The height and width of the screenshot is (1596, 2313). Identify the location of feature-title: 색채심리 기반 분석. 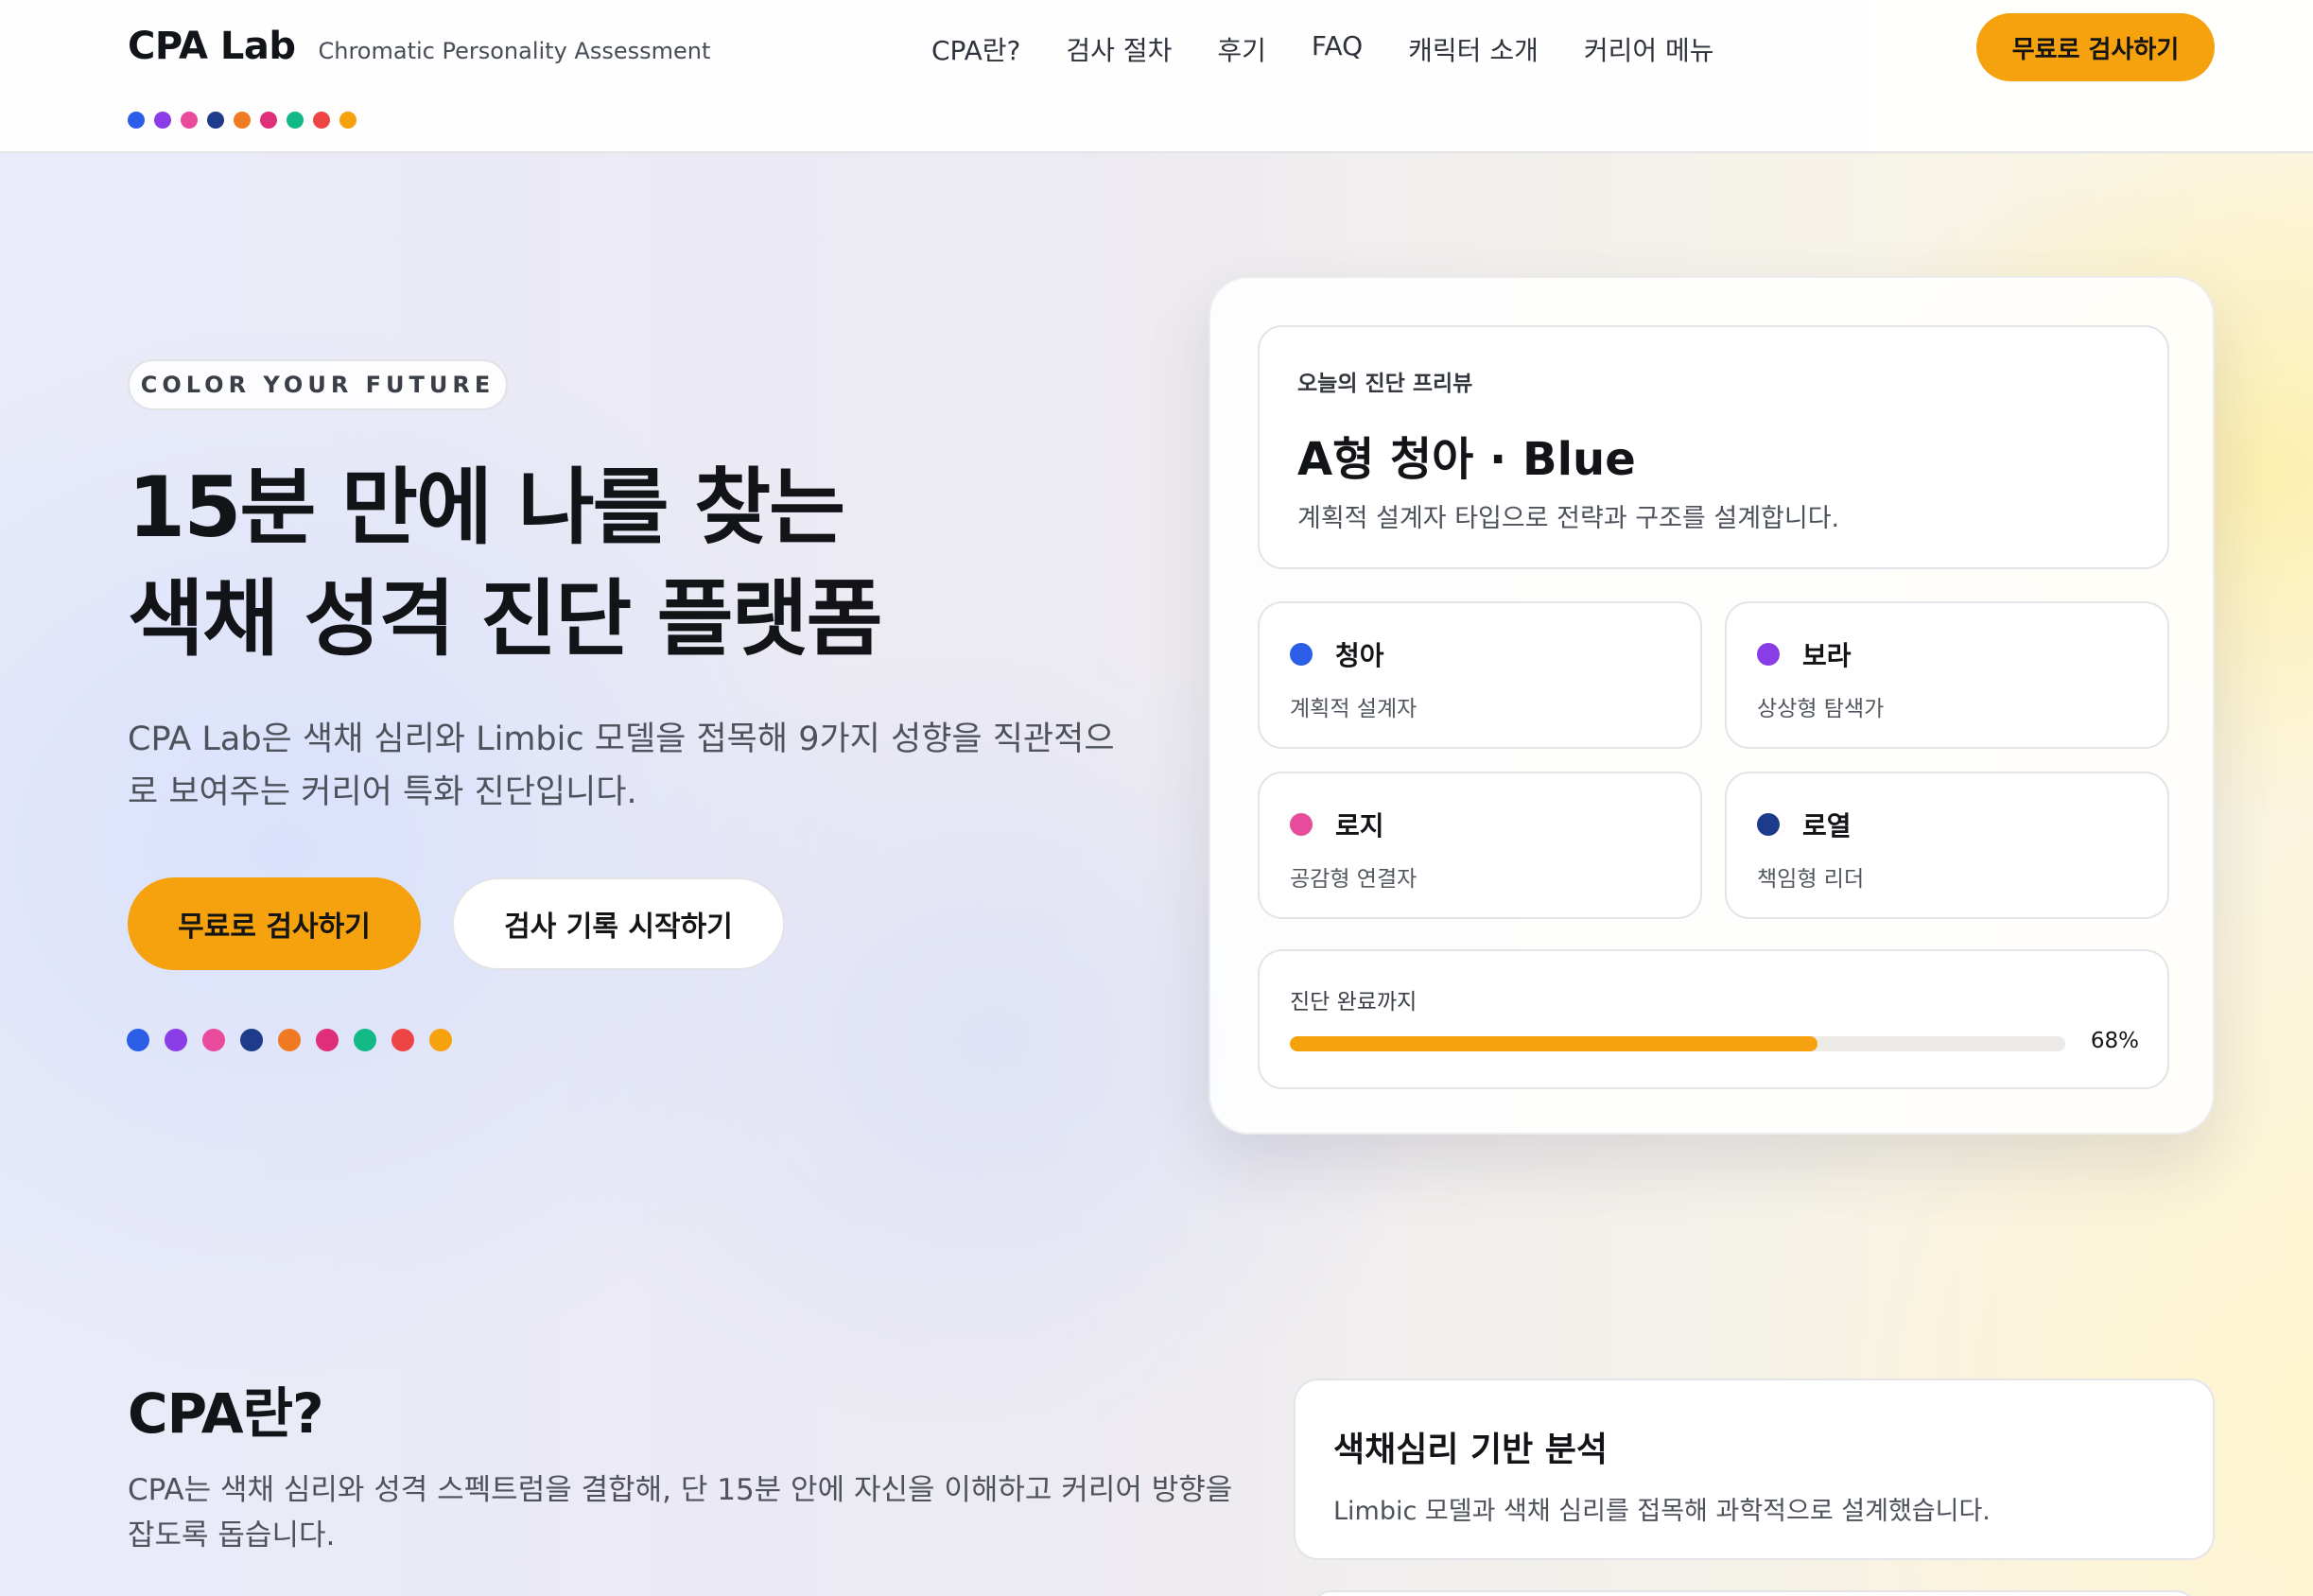
(1471, 1450).